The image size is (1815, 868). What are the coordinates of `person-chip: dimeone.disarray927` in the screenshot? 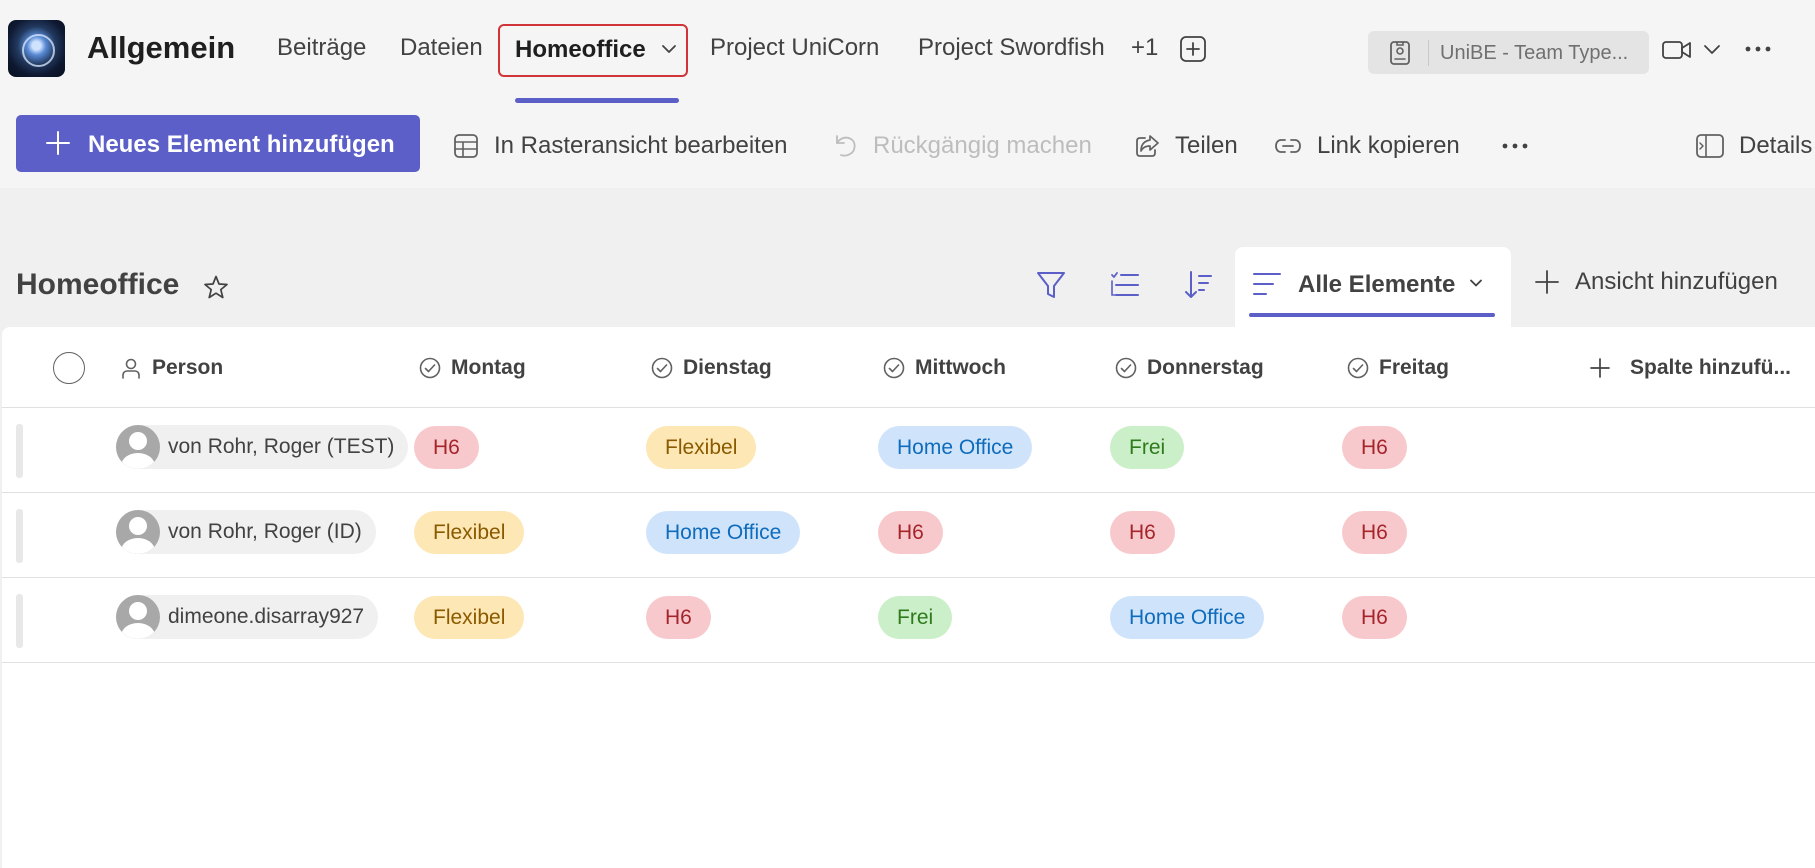 It's located at (247, 617).